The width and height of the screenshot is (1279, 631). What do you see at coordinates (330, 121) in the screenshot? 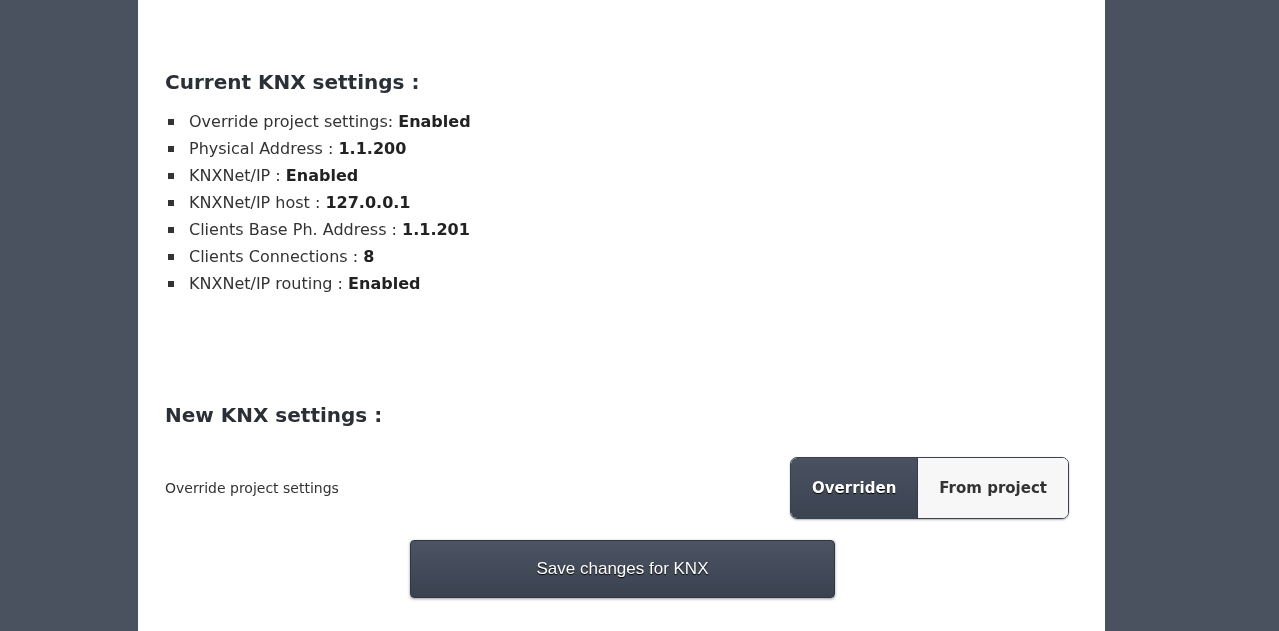
I see `setting-text: Override project settings: Enabled` at bounding box center [330, 121].